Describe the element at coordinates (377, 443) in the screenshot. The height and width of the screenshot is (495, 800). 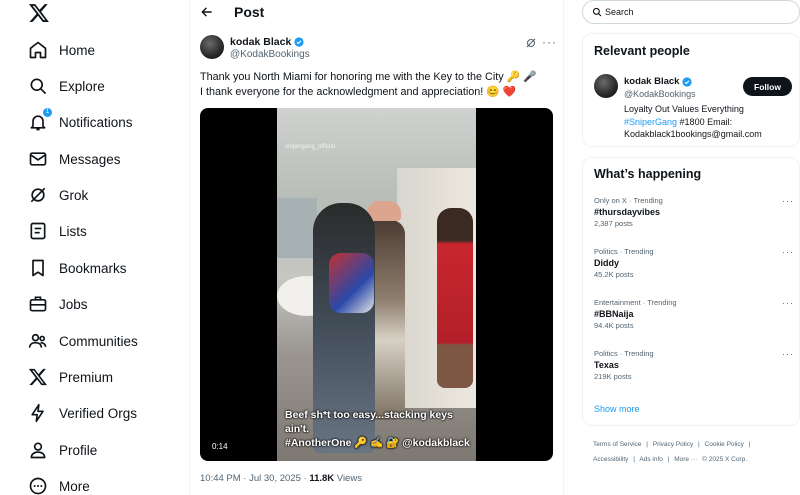
I see `video-caption-line: #AnotherOne 🔑 ✍️ 🔐 @kodakblack` at that location.